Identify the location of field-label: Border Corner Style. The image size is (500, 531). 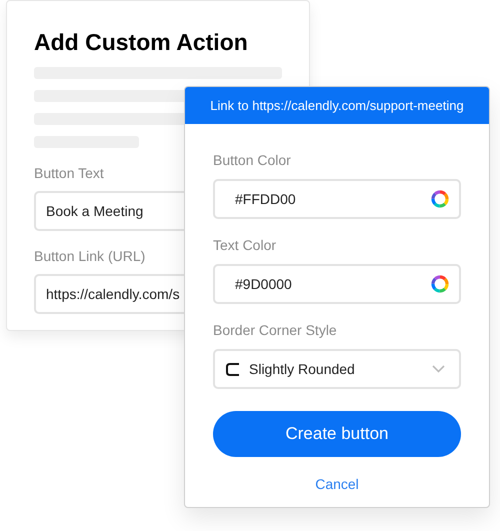
(275, 330).